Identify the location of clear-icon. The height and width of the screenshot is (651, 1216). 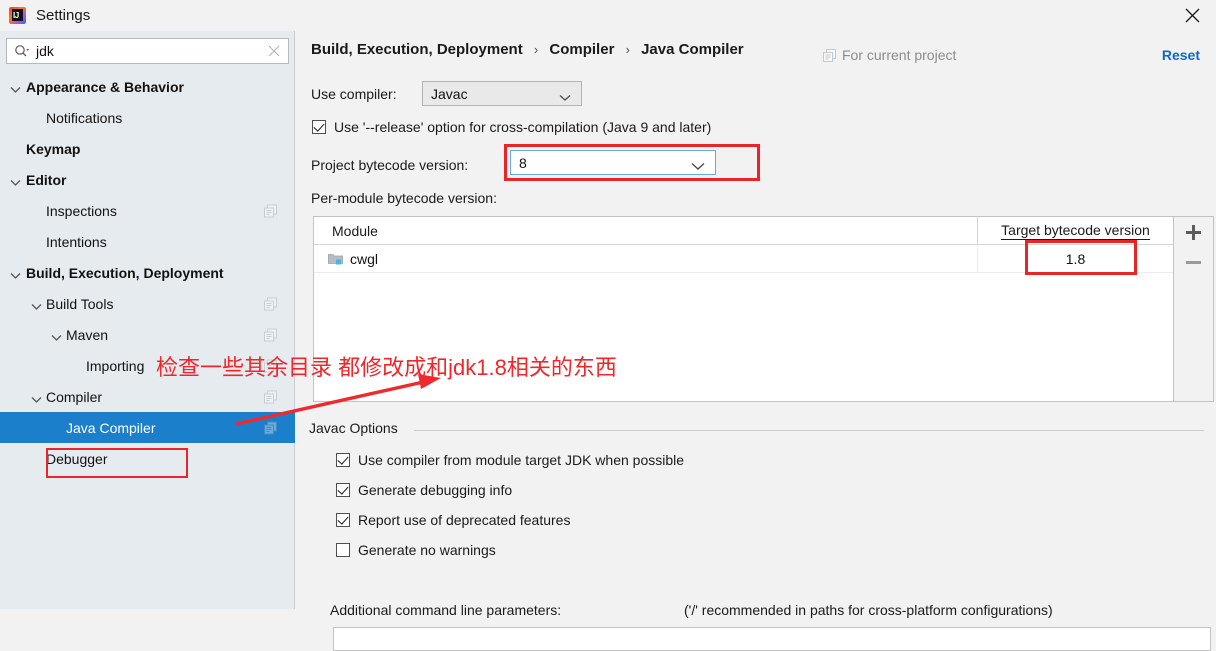
(274, 51).